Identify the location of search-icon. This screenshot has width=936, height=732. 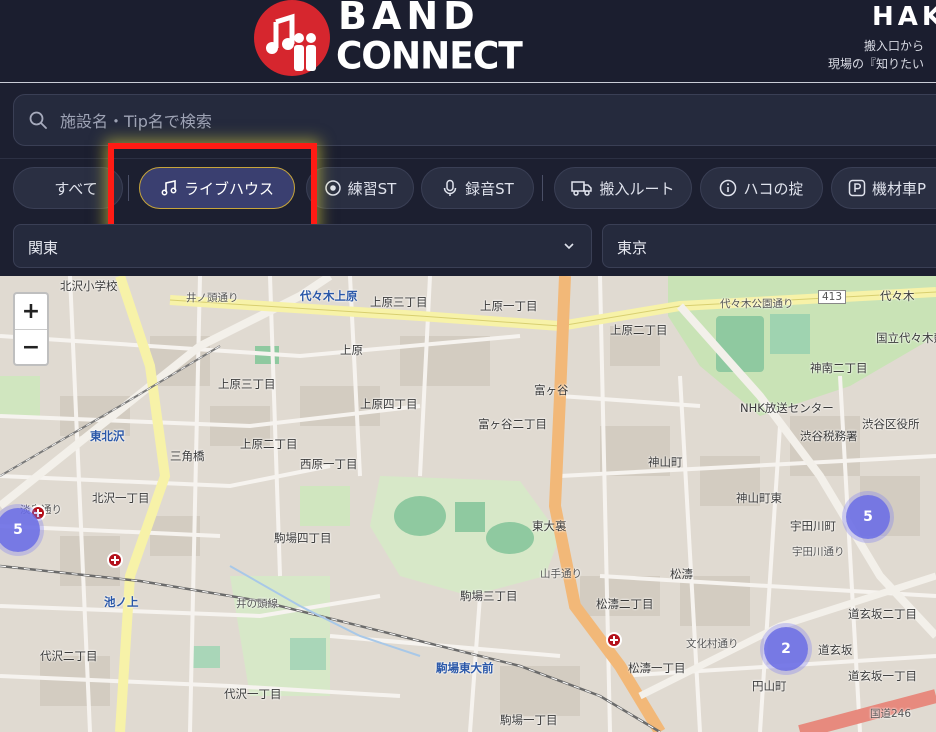
(38, 120).